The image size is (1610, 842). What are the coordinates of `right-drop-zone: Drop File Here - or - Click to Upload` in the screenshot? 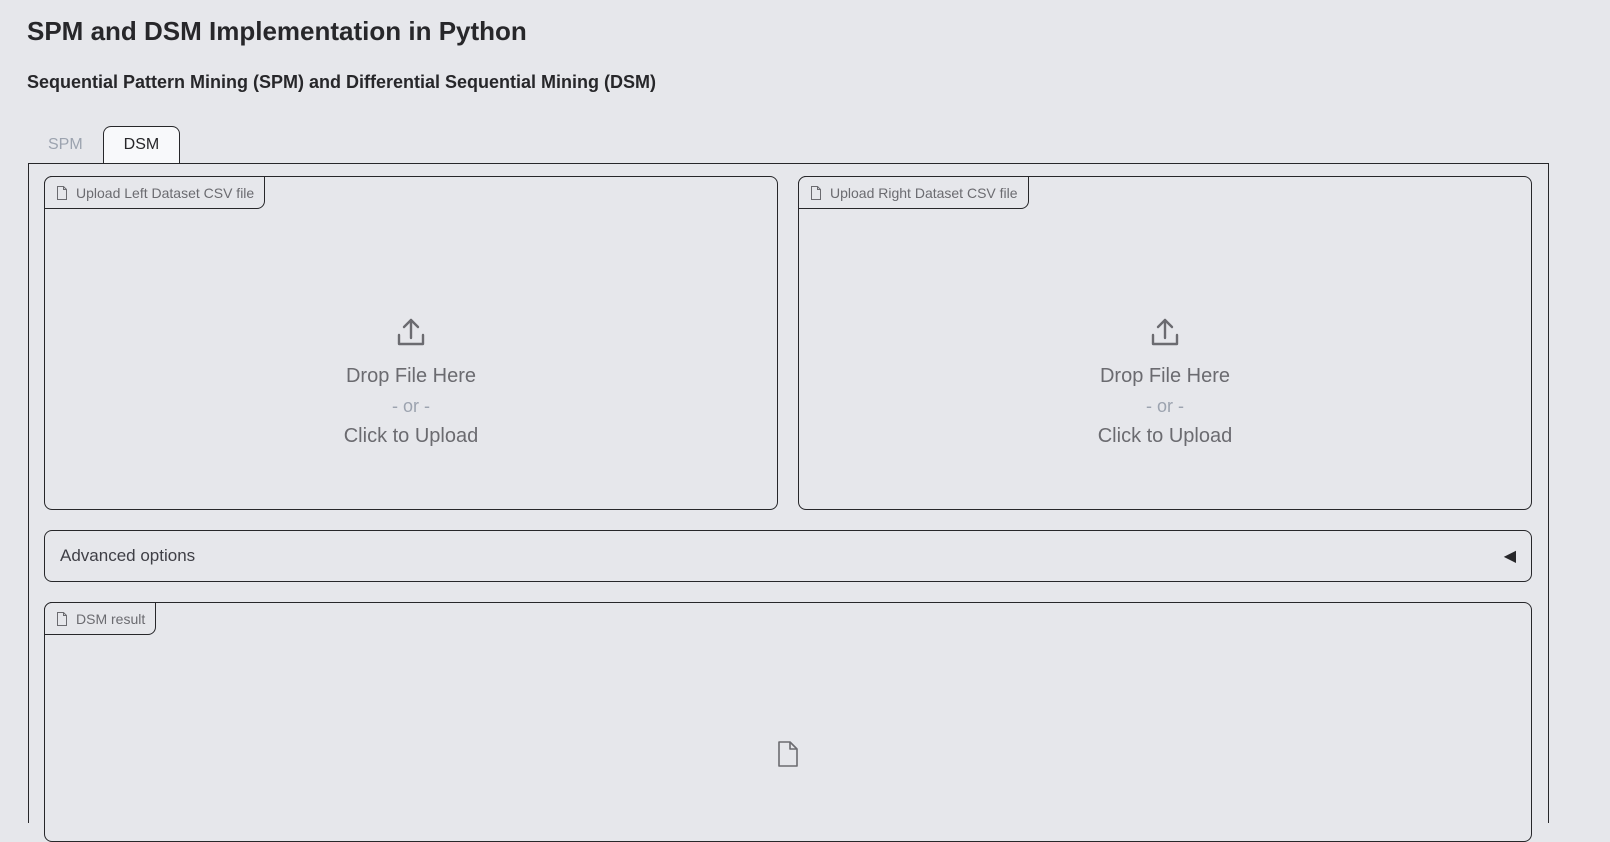 It's located at (1165, 384).